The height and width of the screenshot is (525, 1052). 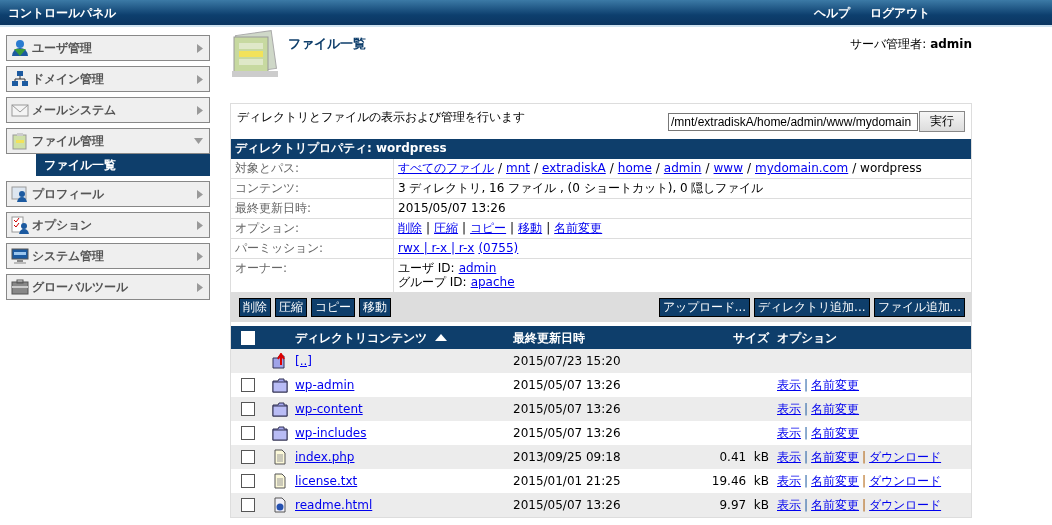 What do you see at coordinates (567, 457) in the screenshot?
I see `table-cell: 2013/09/25 09:18` at bounding box center [567, 457].